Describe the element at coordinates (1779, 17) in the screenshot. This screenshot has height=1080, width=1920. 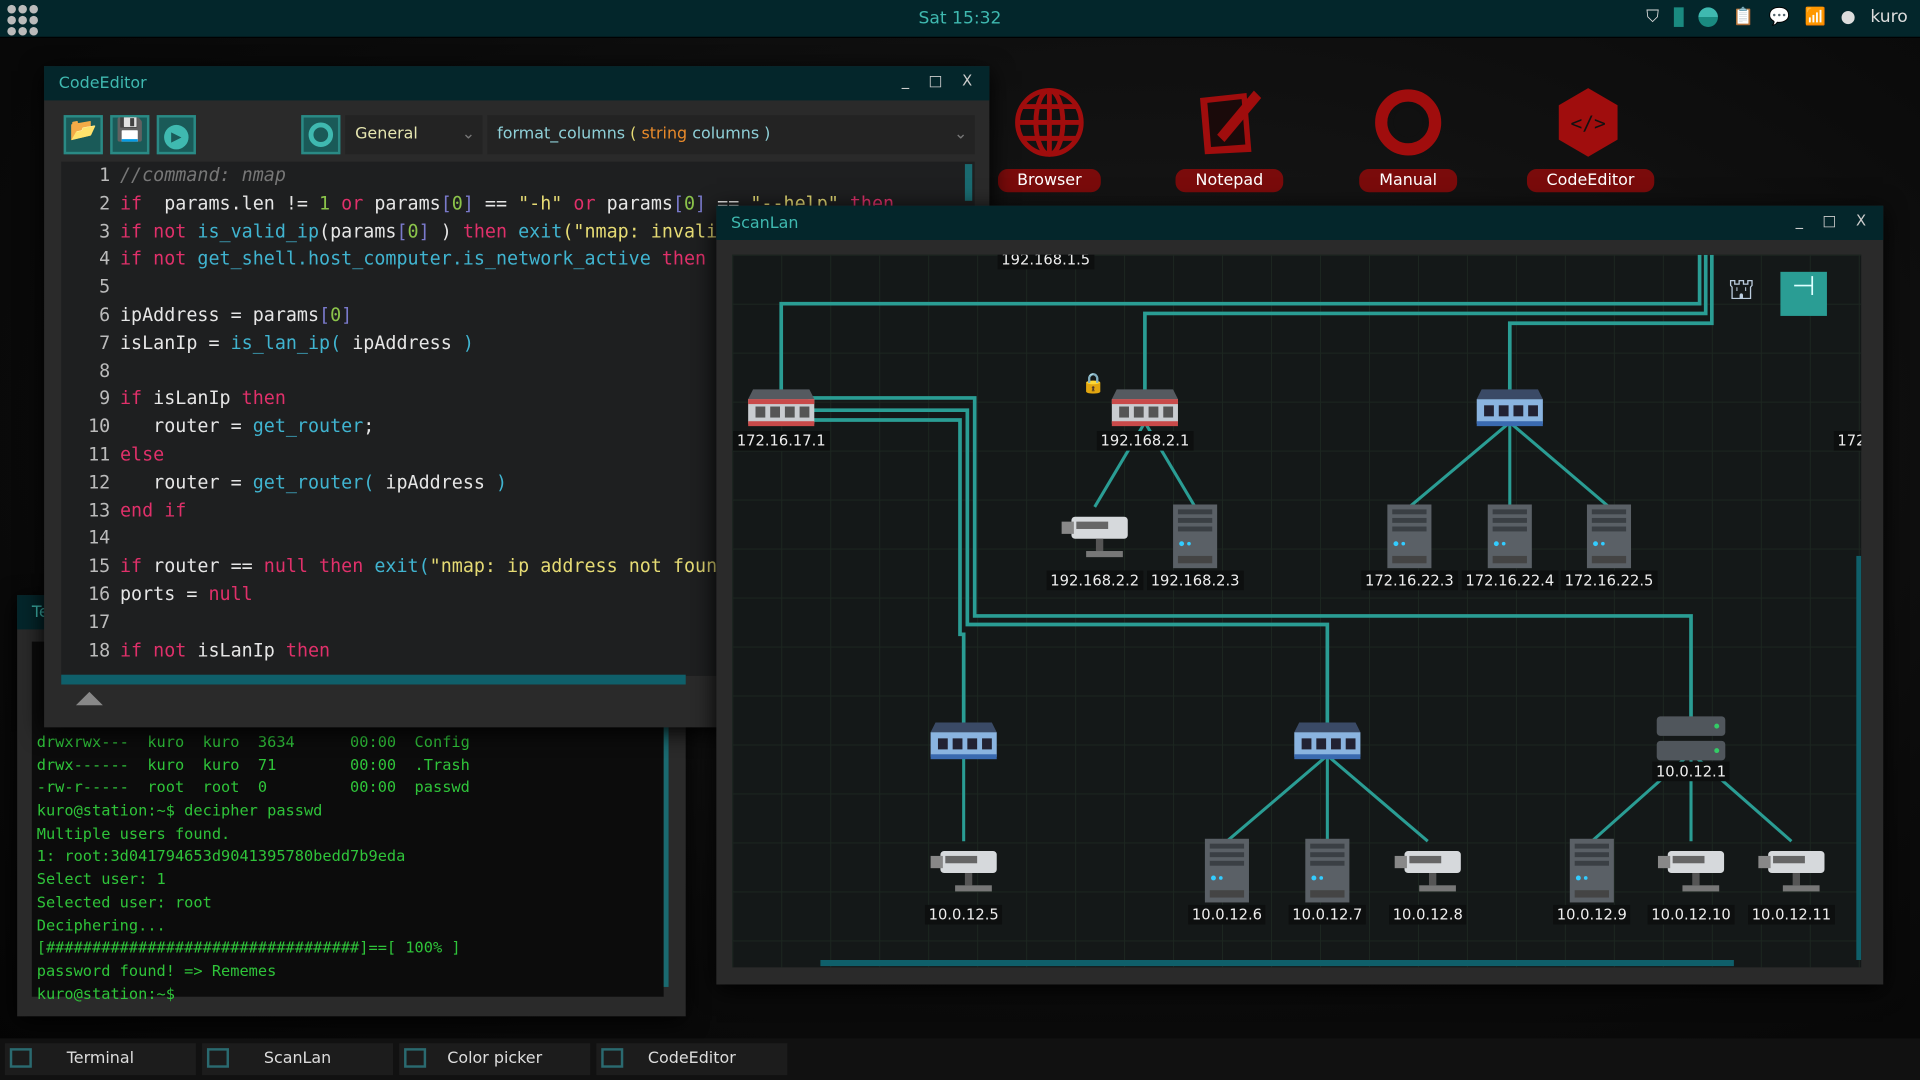
I see `chat-icon: 💬` at that location.